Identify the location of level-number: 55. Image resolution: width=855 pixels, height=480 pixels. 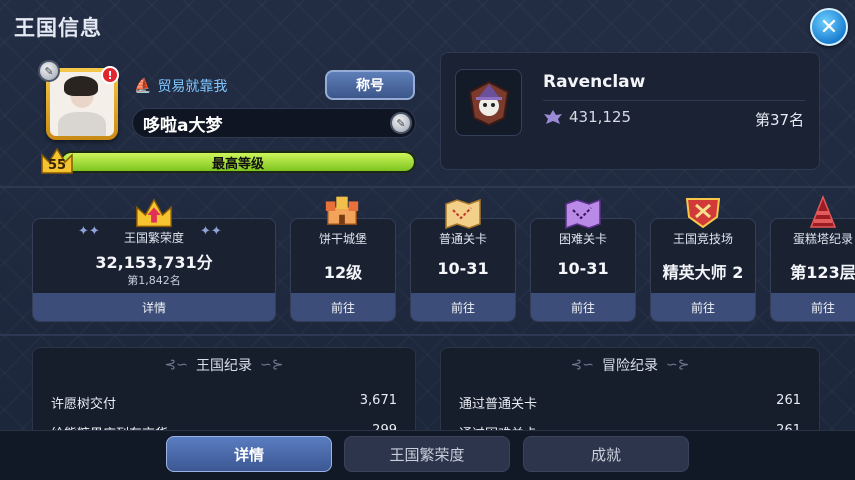
(57, 165).